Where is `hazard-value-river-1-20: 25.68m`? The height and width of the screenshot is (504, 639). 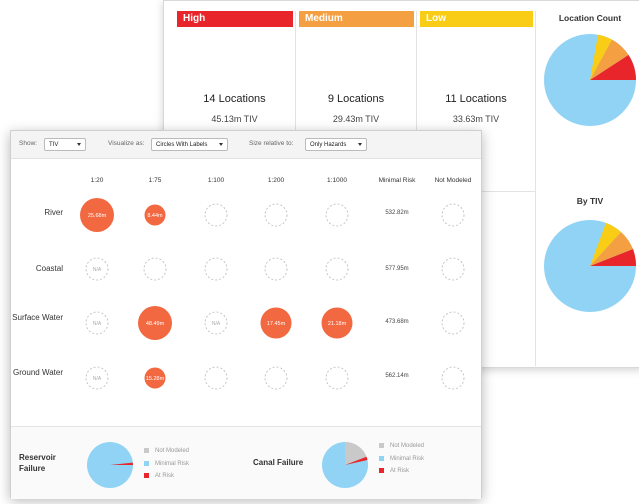 hazard-value-river-1-20: 25.68m is located at coordinates (97, 216).